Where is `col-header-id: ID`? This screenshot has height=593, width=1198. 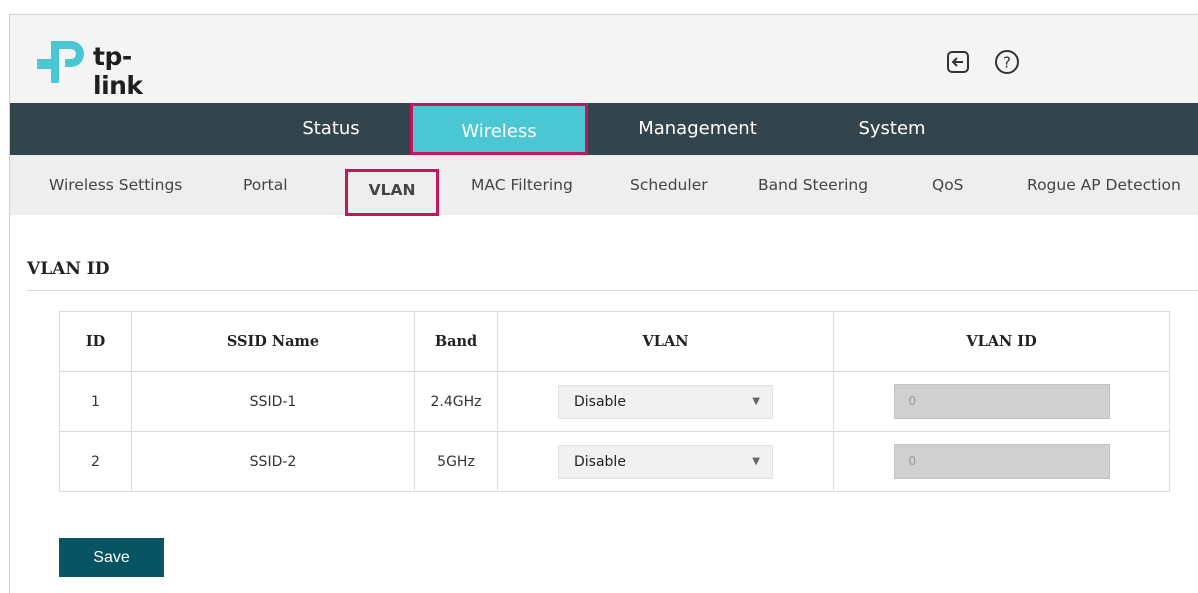 col-header-id: ID is located at coordinates (95, 341).